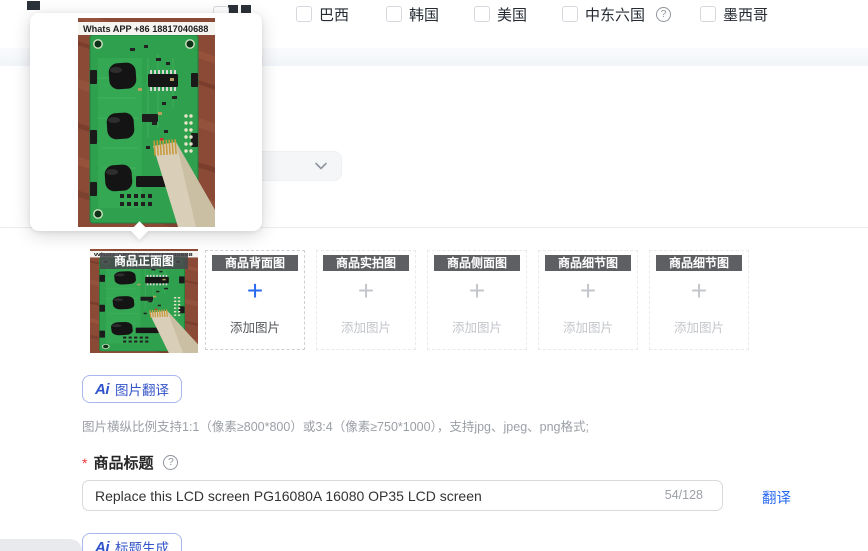  What do you see at coordinates (477, 263) in the screenshot?
I see `slot-label: 商品侧面图` at bounding box center [477, 263].